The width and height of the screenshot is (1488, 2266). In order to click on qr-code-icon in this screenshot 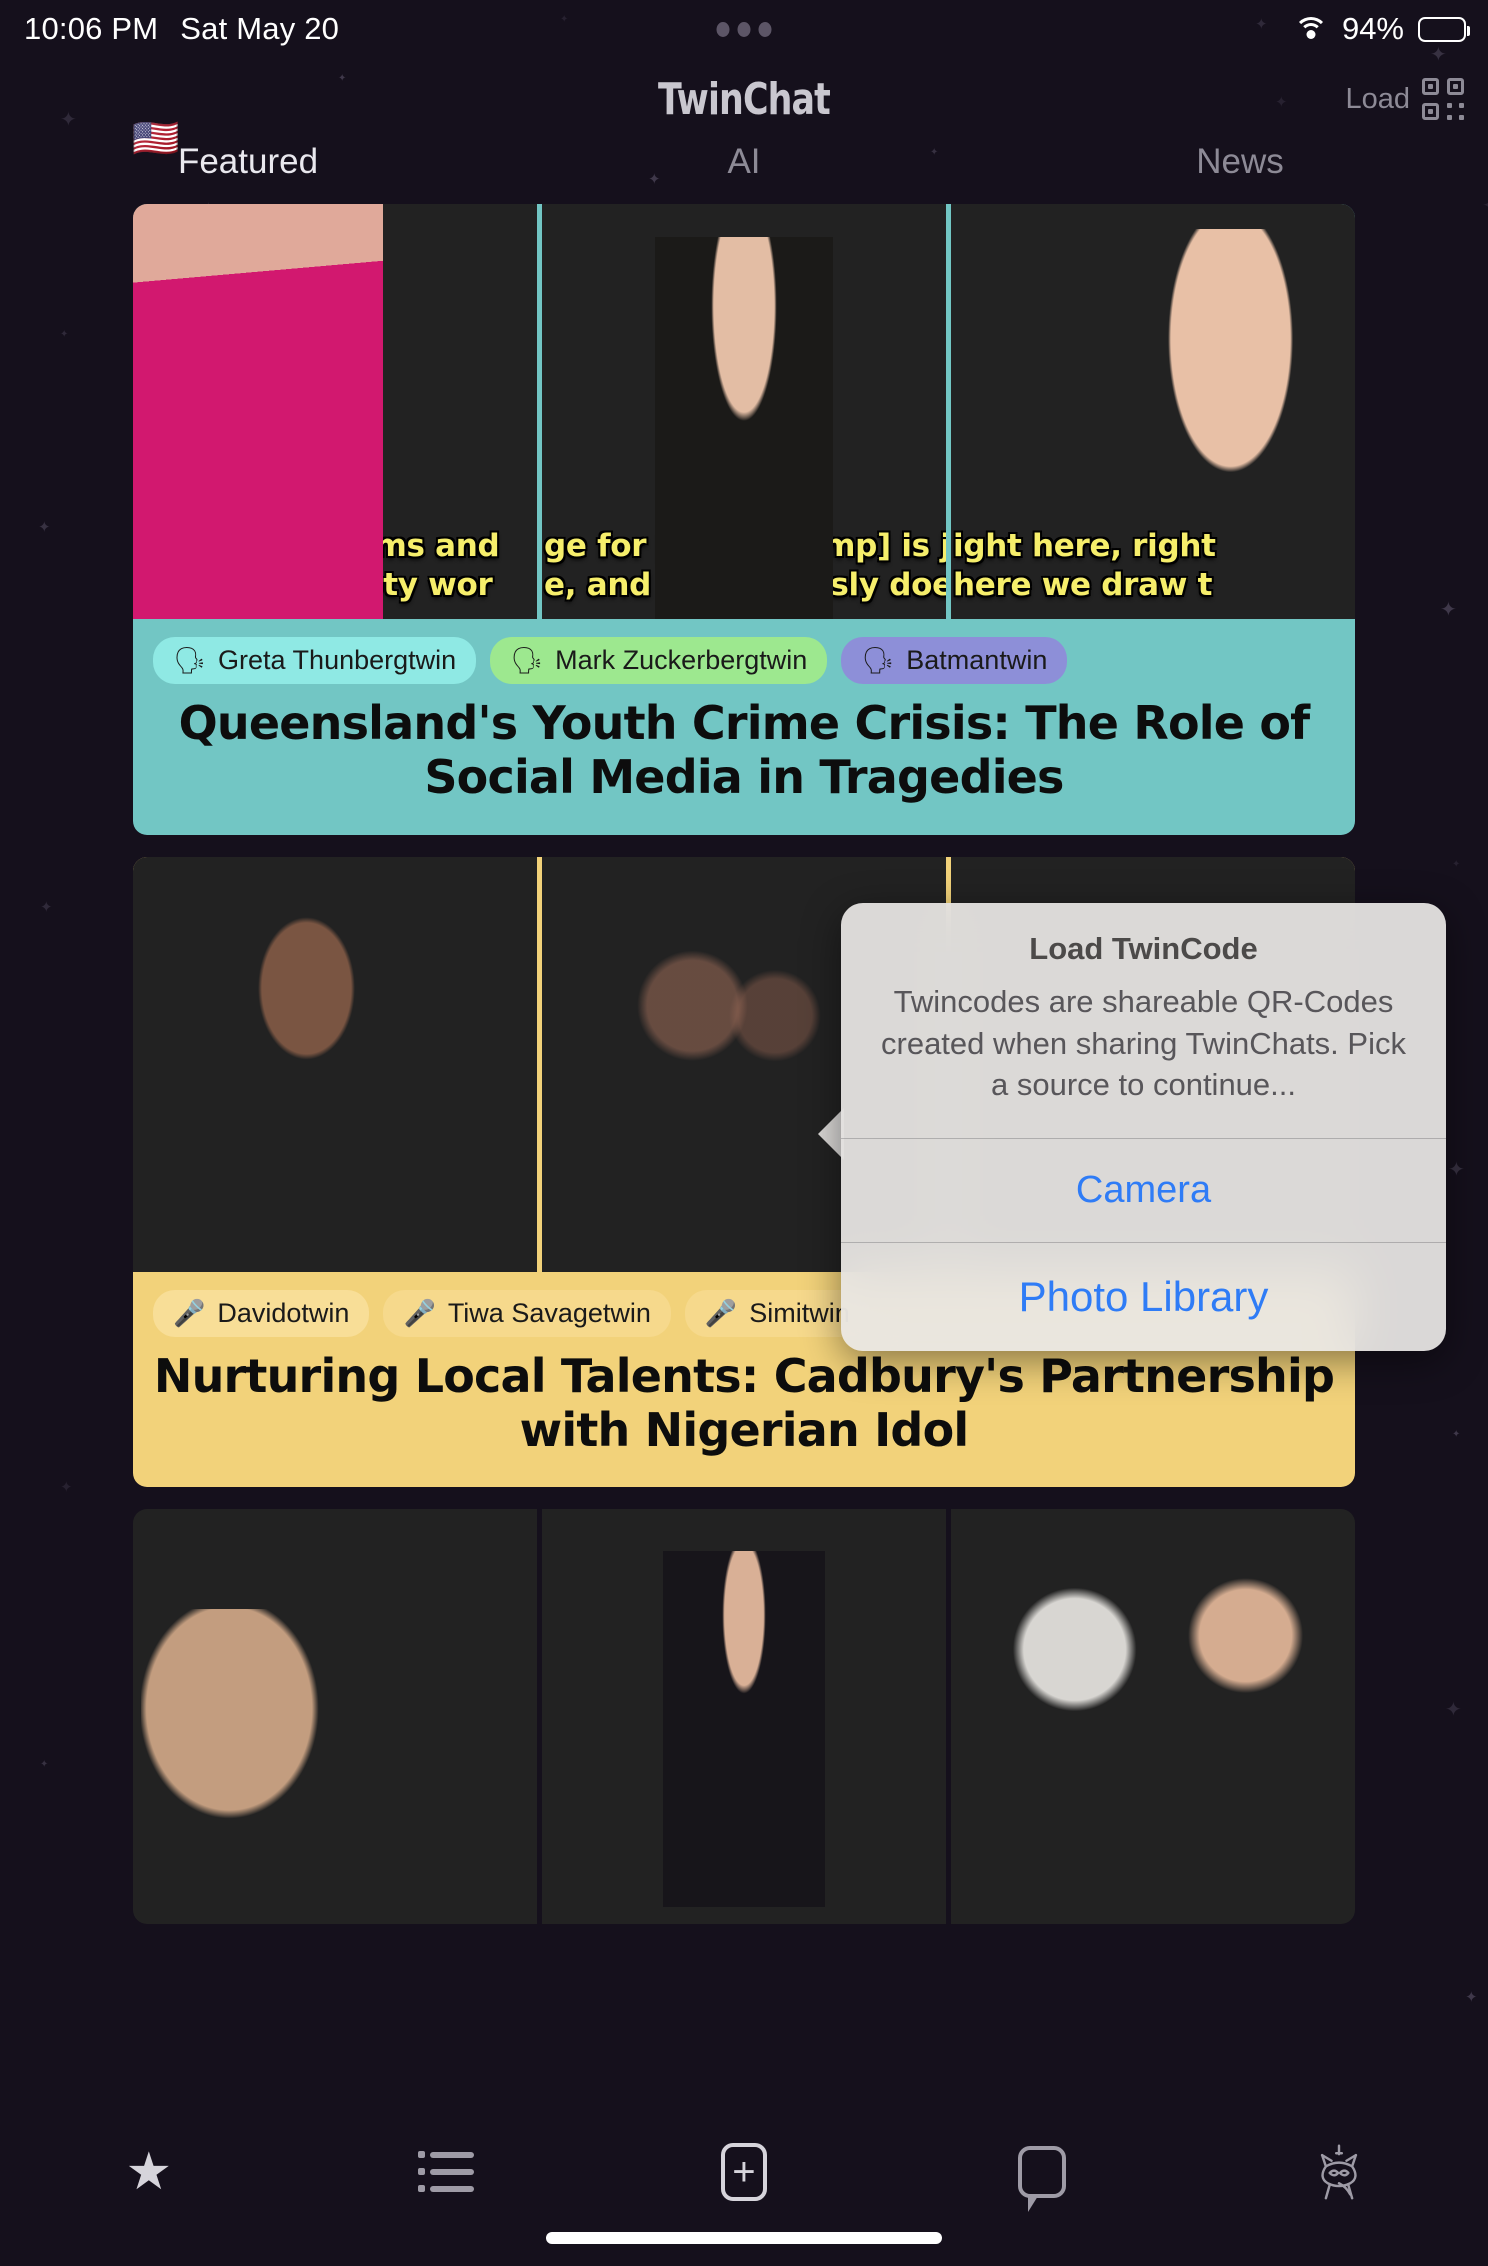, I will do `click(1443, 99)`.